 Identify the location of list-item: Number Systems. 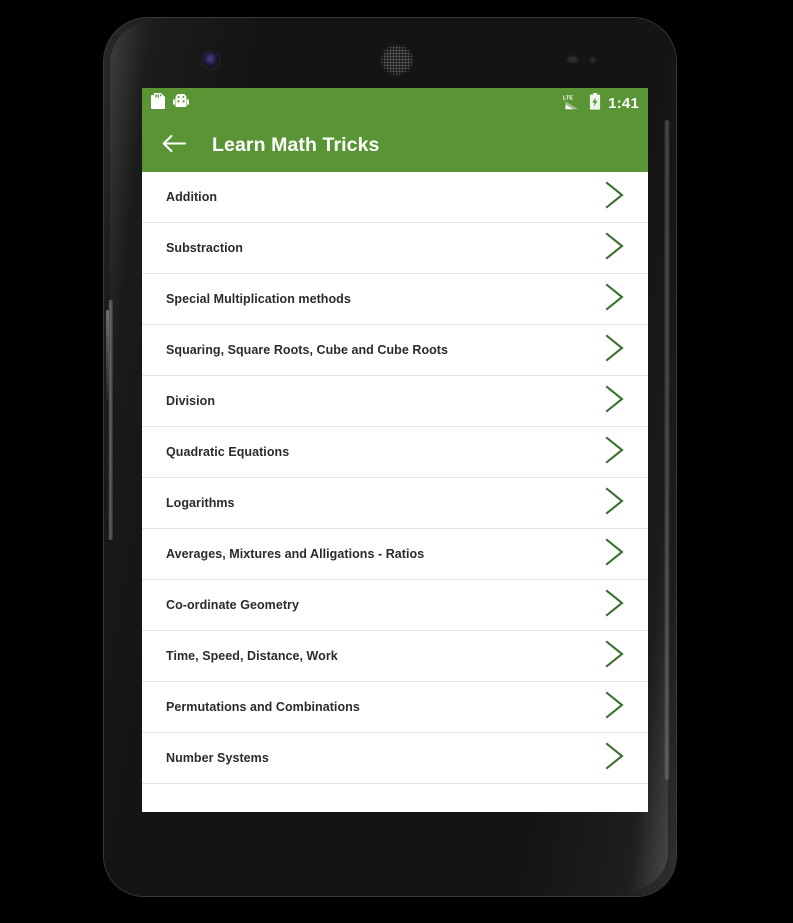
(395, 758).